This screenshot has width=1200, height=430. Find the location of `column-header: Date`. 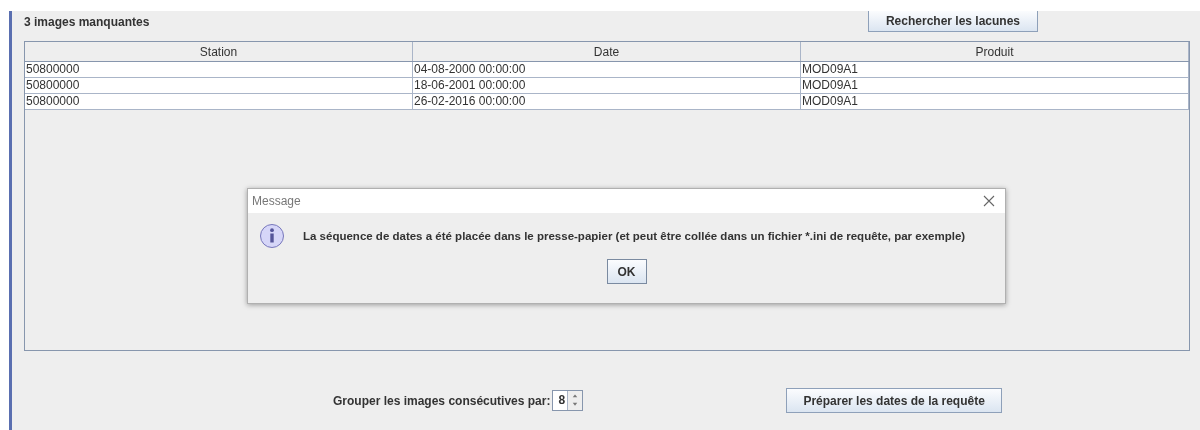

column-header: Date is located at coordinates (607, 51).